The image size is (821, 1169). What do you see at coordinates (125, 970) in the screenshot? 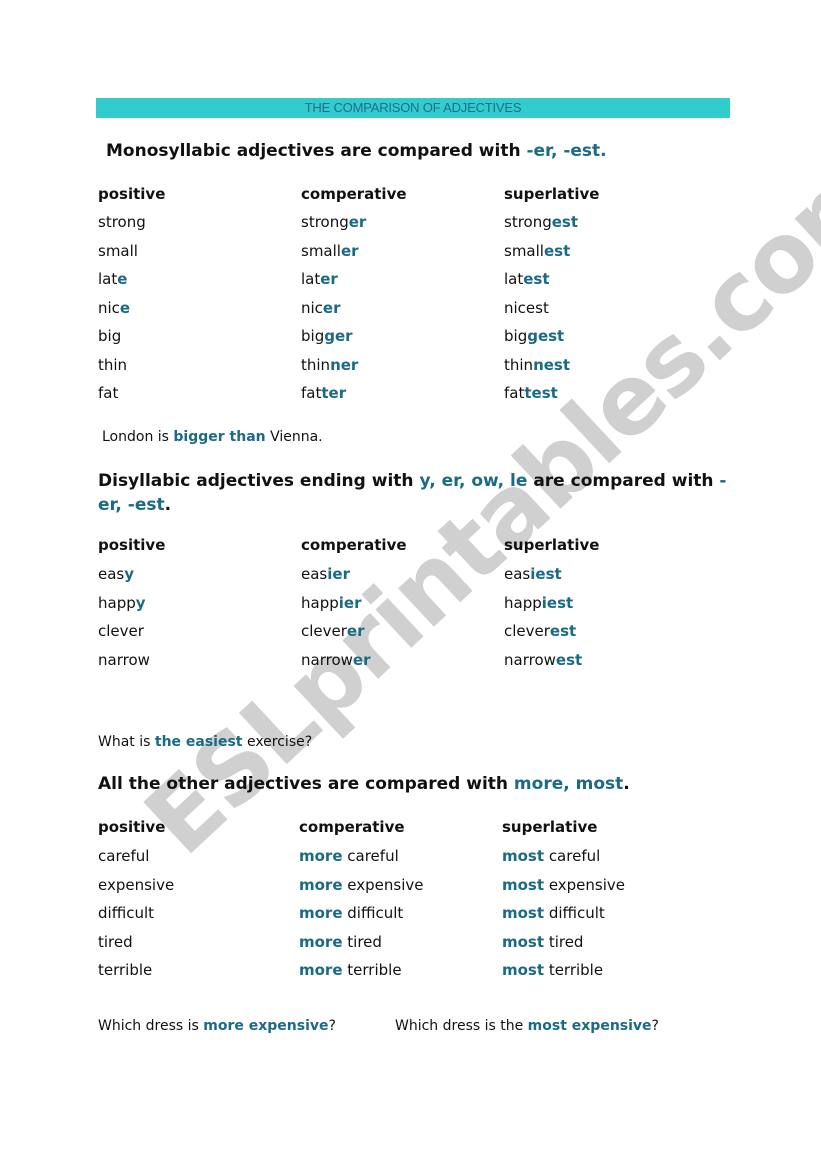
I see `positive-cell: terrible` at bounding box center [125, 970].